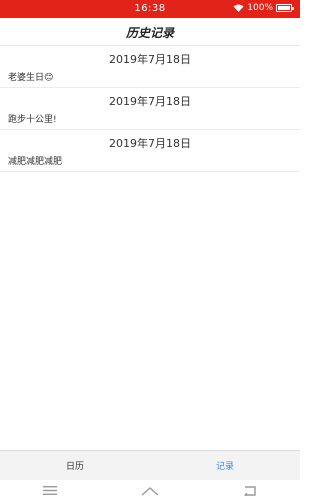 This screenshot has width=320, height=501. Describe the element at coordinates (32, 120) in the screenshot. I see `record-text: 跑步十公里!` at that location.